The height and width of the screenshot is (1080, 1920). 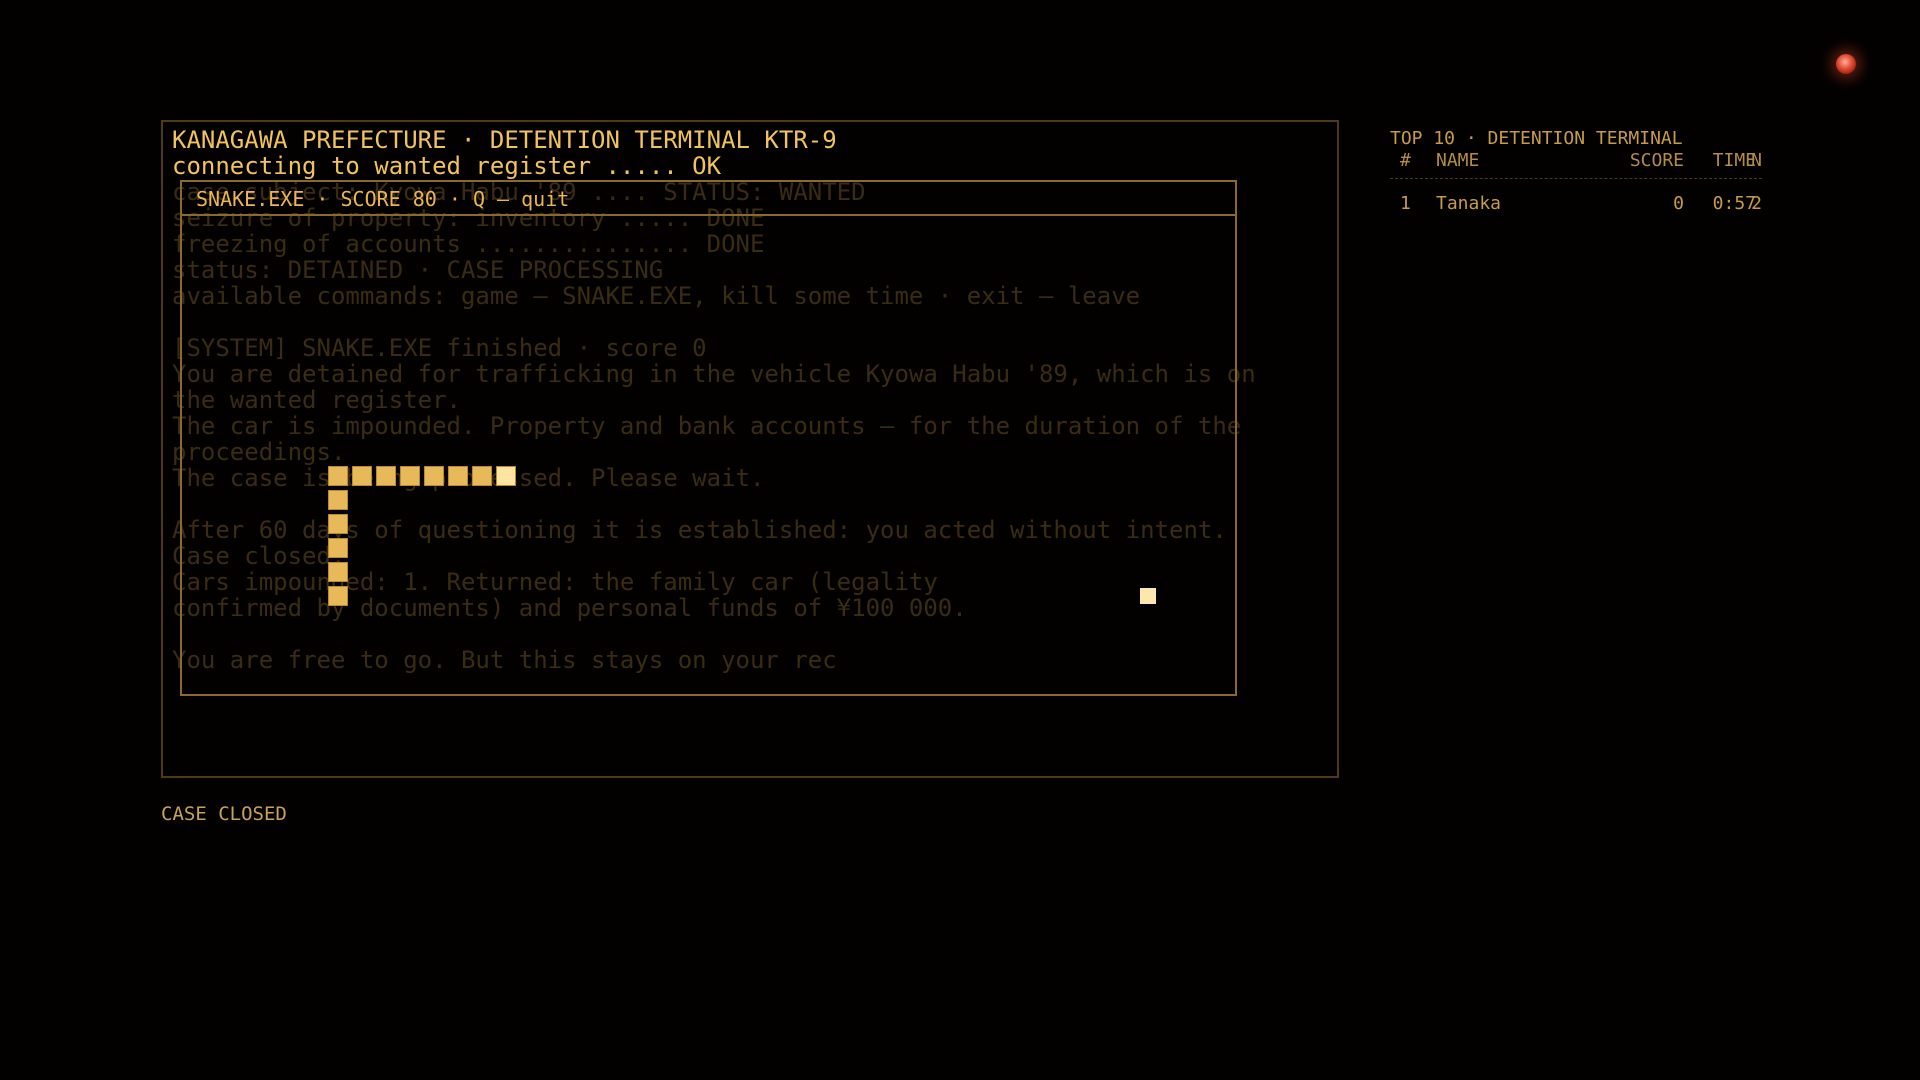 What do you see at coordinates (1656, 160) in the screenshot?
I see `header-score: SCORE` at bounding box center [1656, 160].